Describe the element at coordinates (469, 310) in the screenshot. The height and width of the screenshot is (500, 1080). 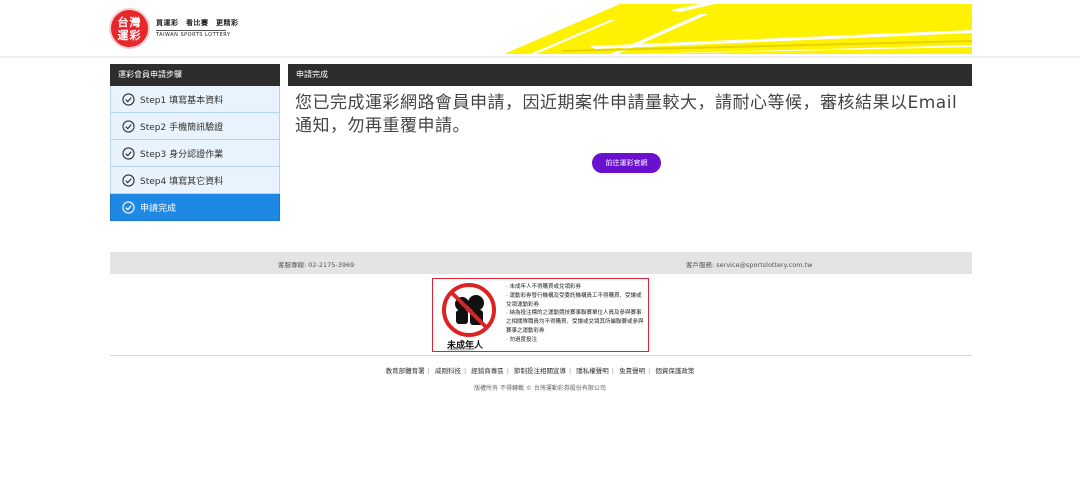
I see `no-underage-icon` at that location.